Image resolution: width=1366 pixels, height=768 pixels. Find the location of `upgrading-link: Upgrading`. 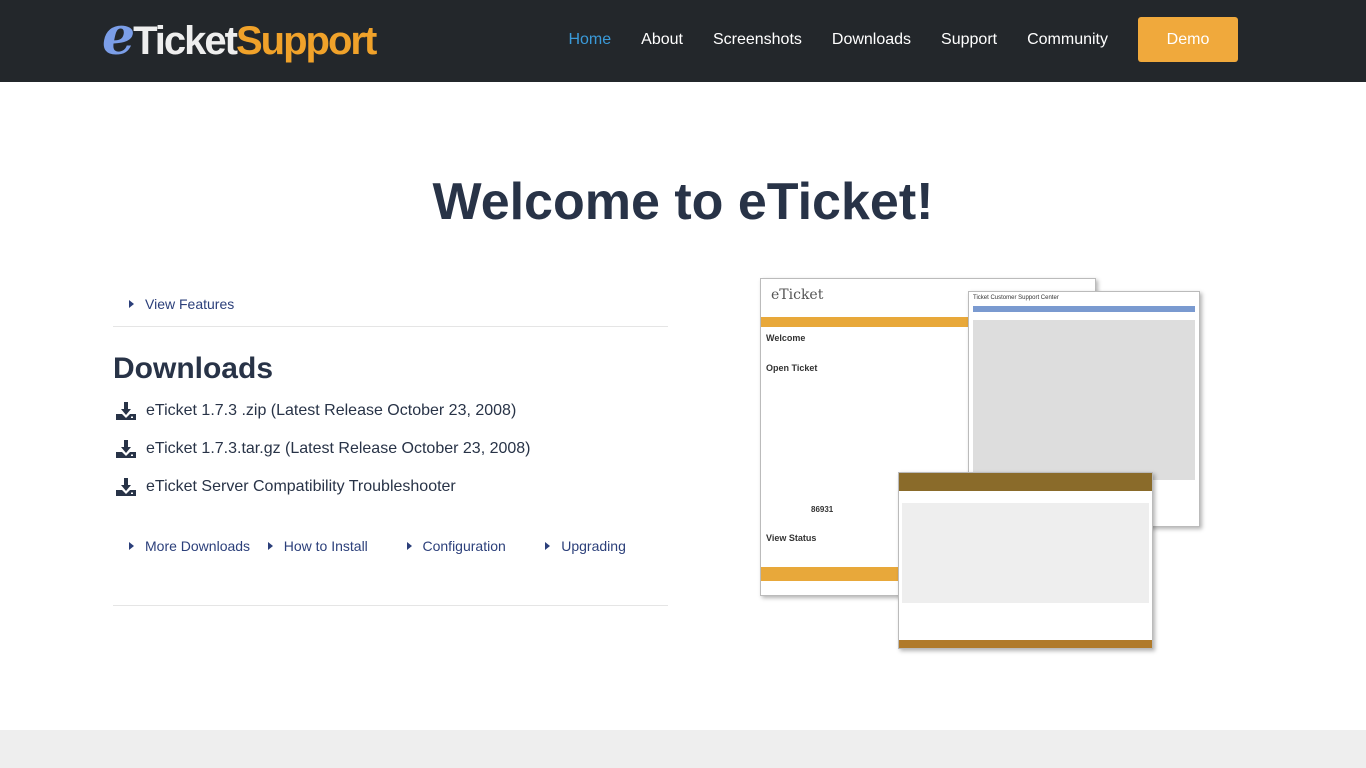

upgrading-link: Upgrading is located at coordinates (598, 546).